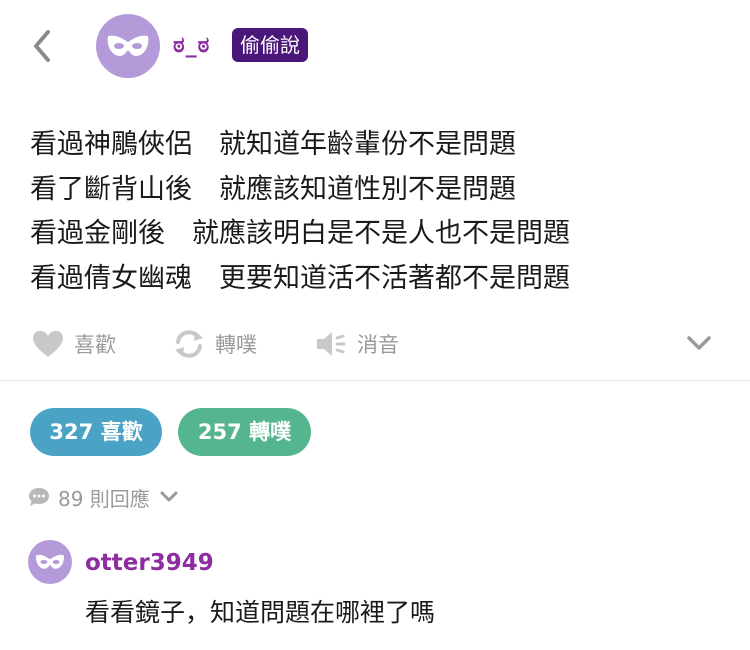 This screenshot has height=650, width=750. I want to click on replurk-icon, so click(189, 344).